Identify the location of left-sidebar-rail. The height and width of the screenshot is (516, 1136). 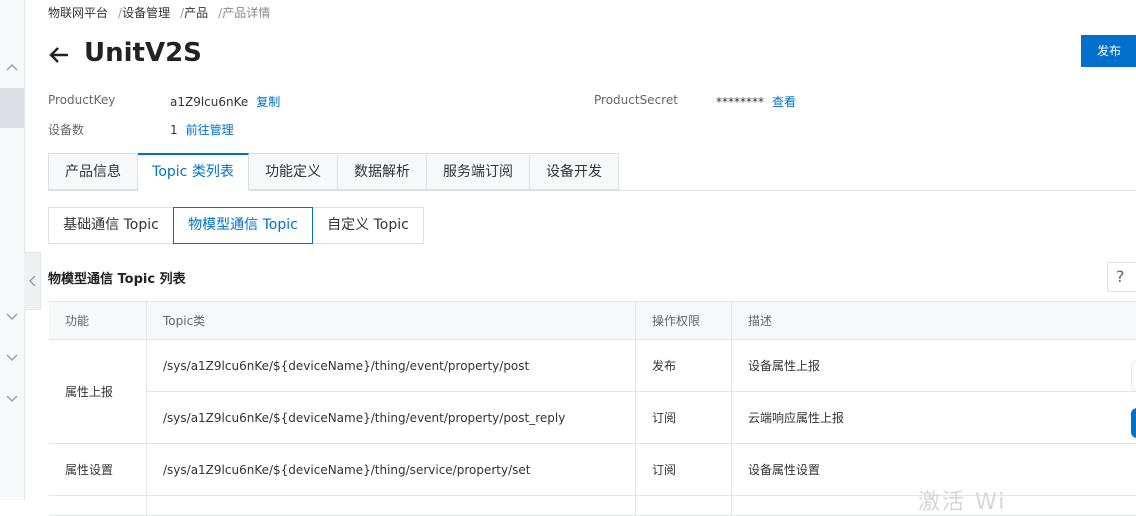
(12, 250).